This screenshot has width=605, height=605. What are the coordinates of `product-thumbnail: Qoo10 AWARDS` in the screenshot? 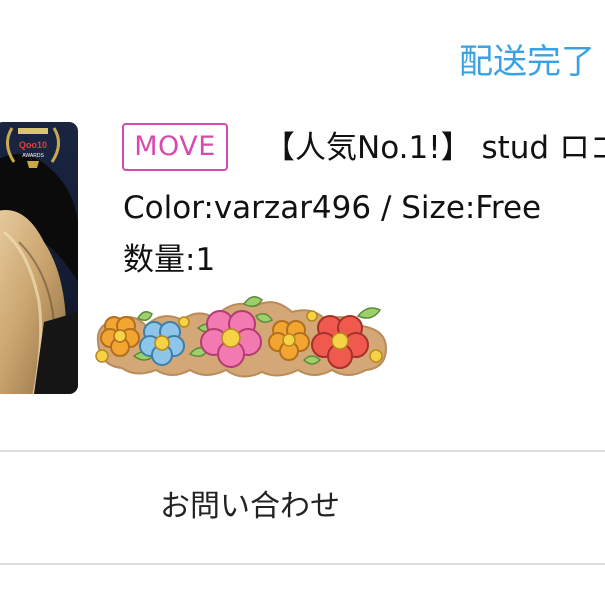 It's located at (39, 258).